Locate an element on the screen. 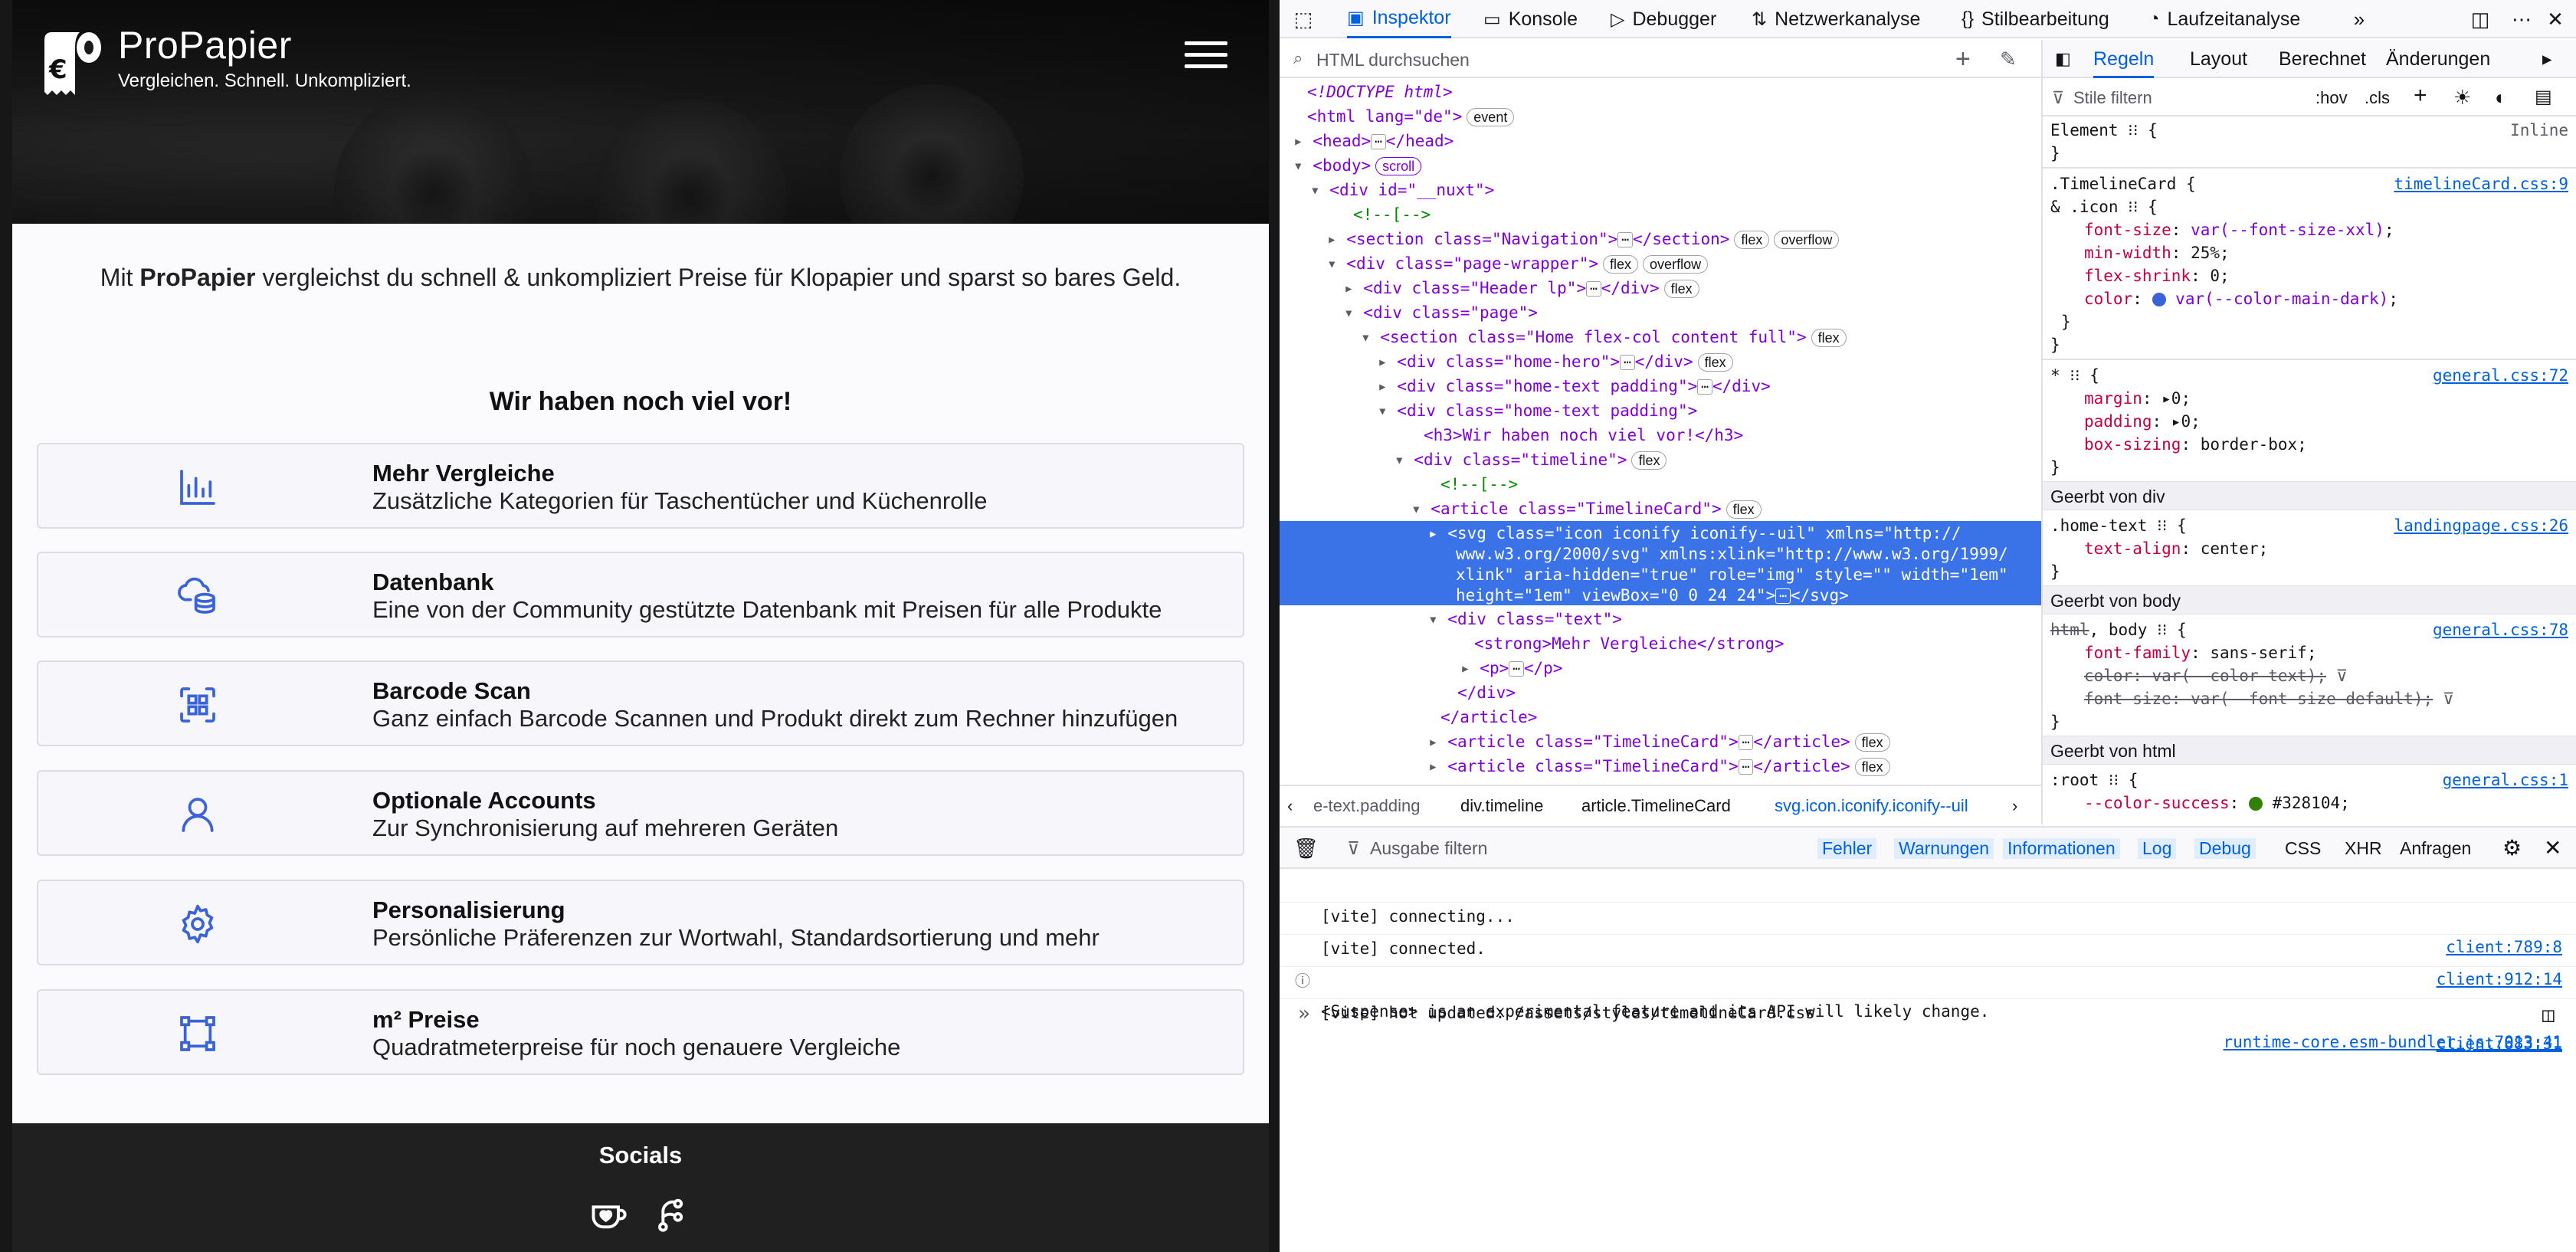 The image size is (2576, 1252). breadcrumb-item: svg.icon.iconify.iconify--uil is located at coordinates (1871, 806).